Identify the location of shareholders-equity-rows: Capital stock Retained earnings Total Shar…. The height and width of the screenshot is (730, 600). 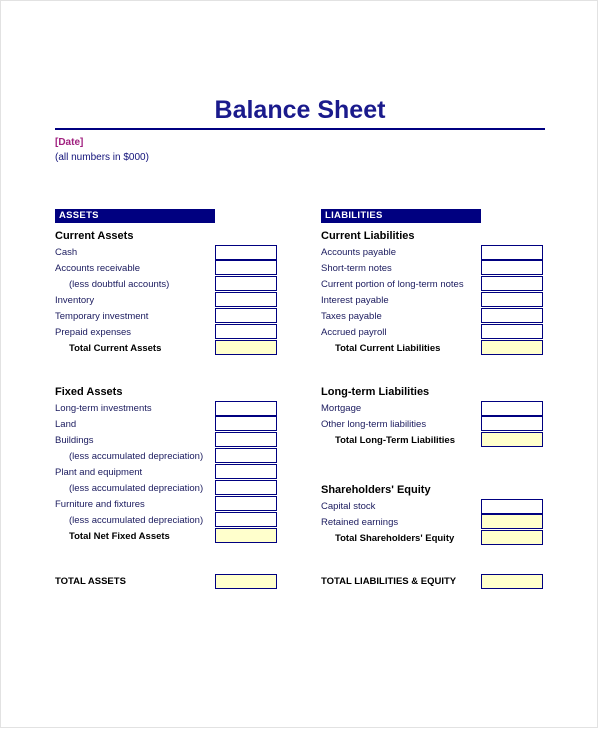
(433, 523).